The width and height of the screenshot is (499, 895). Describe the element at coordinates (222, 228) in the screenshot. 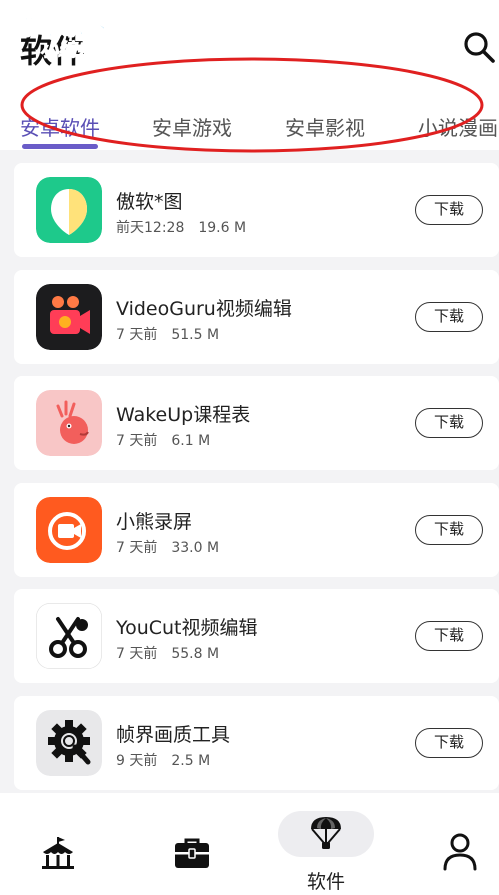

I see `app-size: 19.6 M` at that location.